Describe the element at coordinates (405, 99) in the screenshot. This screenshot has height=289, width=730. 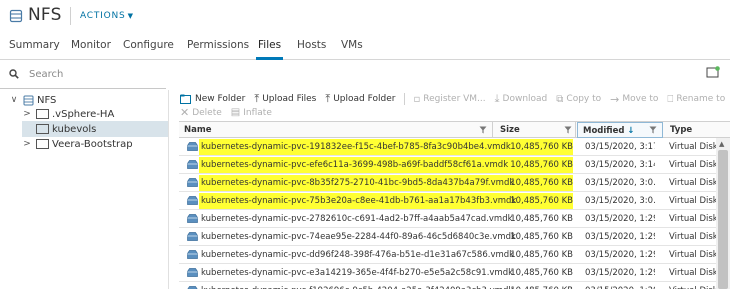
I see `toolbar-divider` at that location.